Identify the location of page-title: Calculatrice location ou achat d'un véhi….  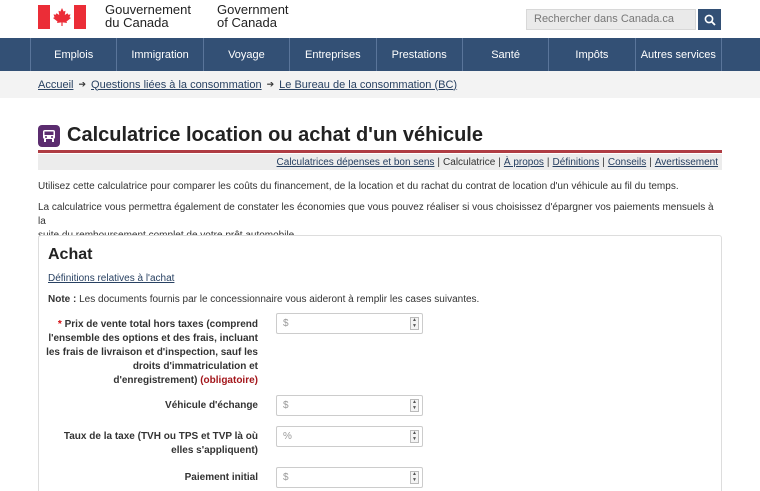
(275, 135).